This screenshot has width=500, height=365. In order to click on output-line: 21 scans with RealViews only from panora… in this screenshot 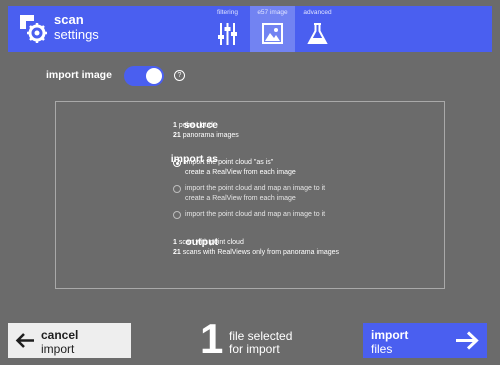, I will do `click(256, 253)`.